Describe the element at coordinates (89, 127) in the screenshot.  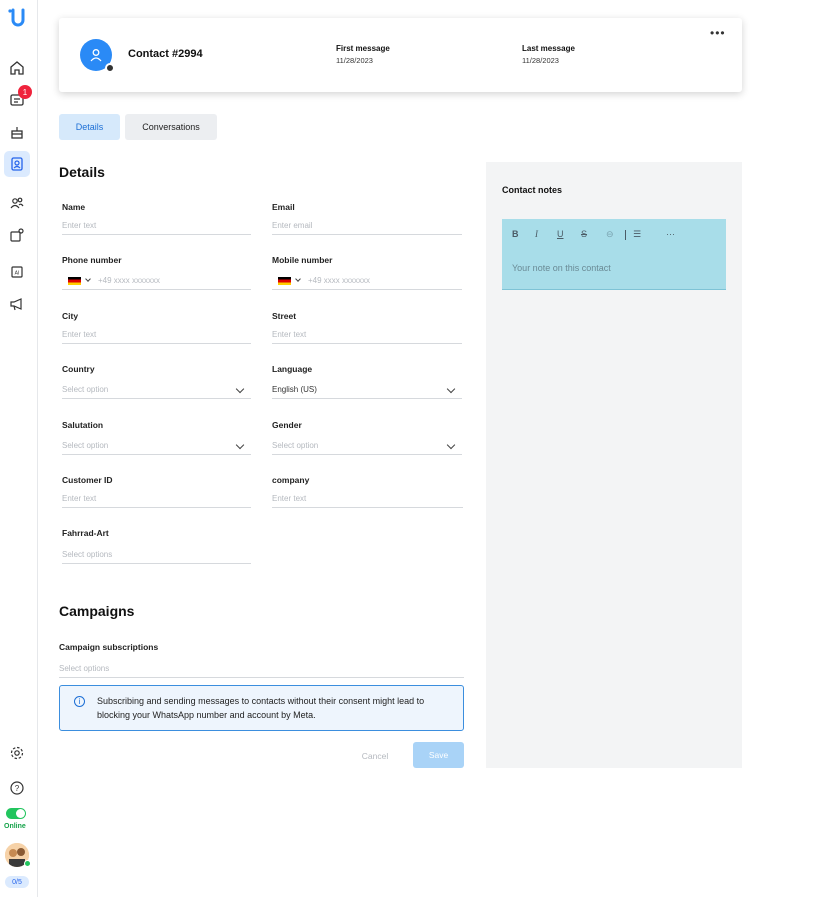
I see `tab-details: Details` at that location.